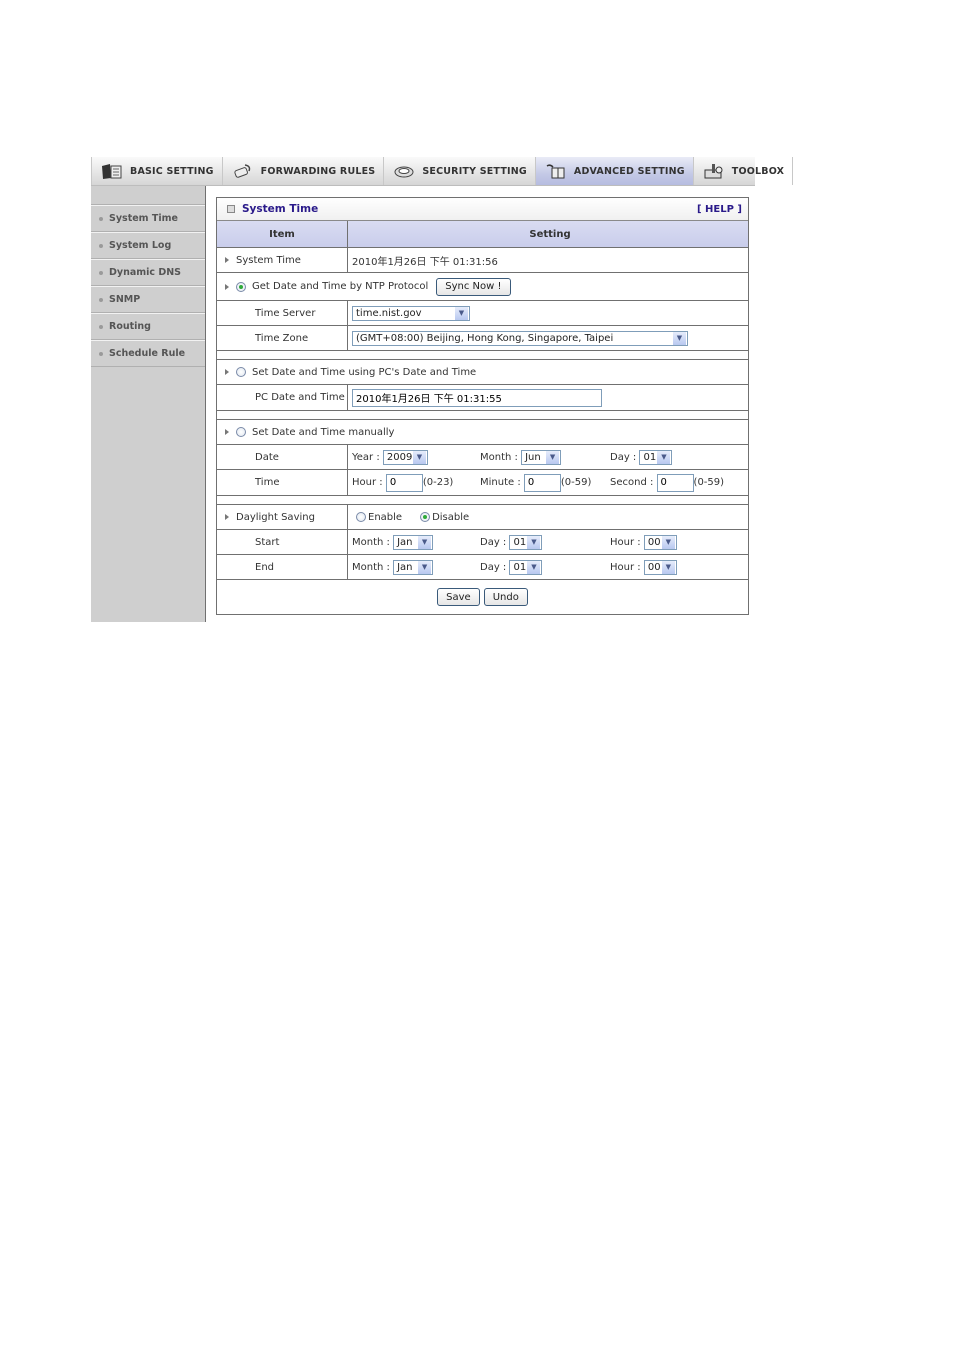  What do you see at coordinates (148, 299) in the screenshot?
I see `sidebar-item-snmp: SNMP` at bounding box center [148, 299].